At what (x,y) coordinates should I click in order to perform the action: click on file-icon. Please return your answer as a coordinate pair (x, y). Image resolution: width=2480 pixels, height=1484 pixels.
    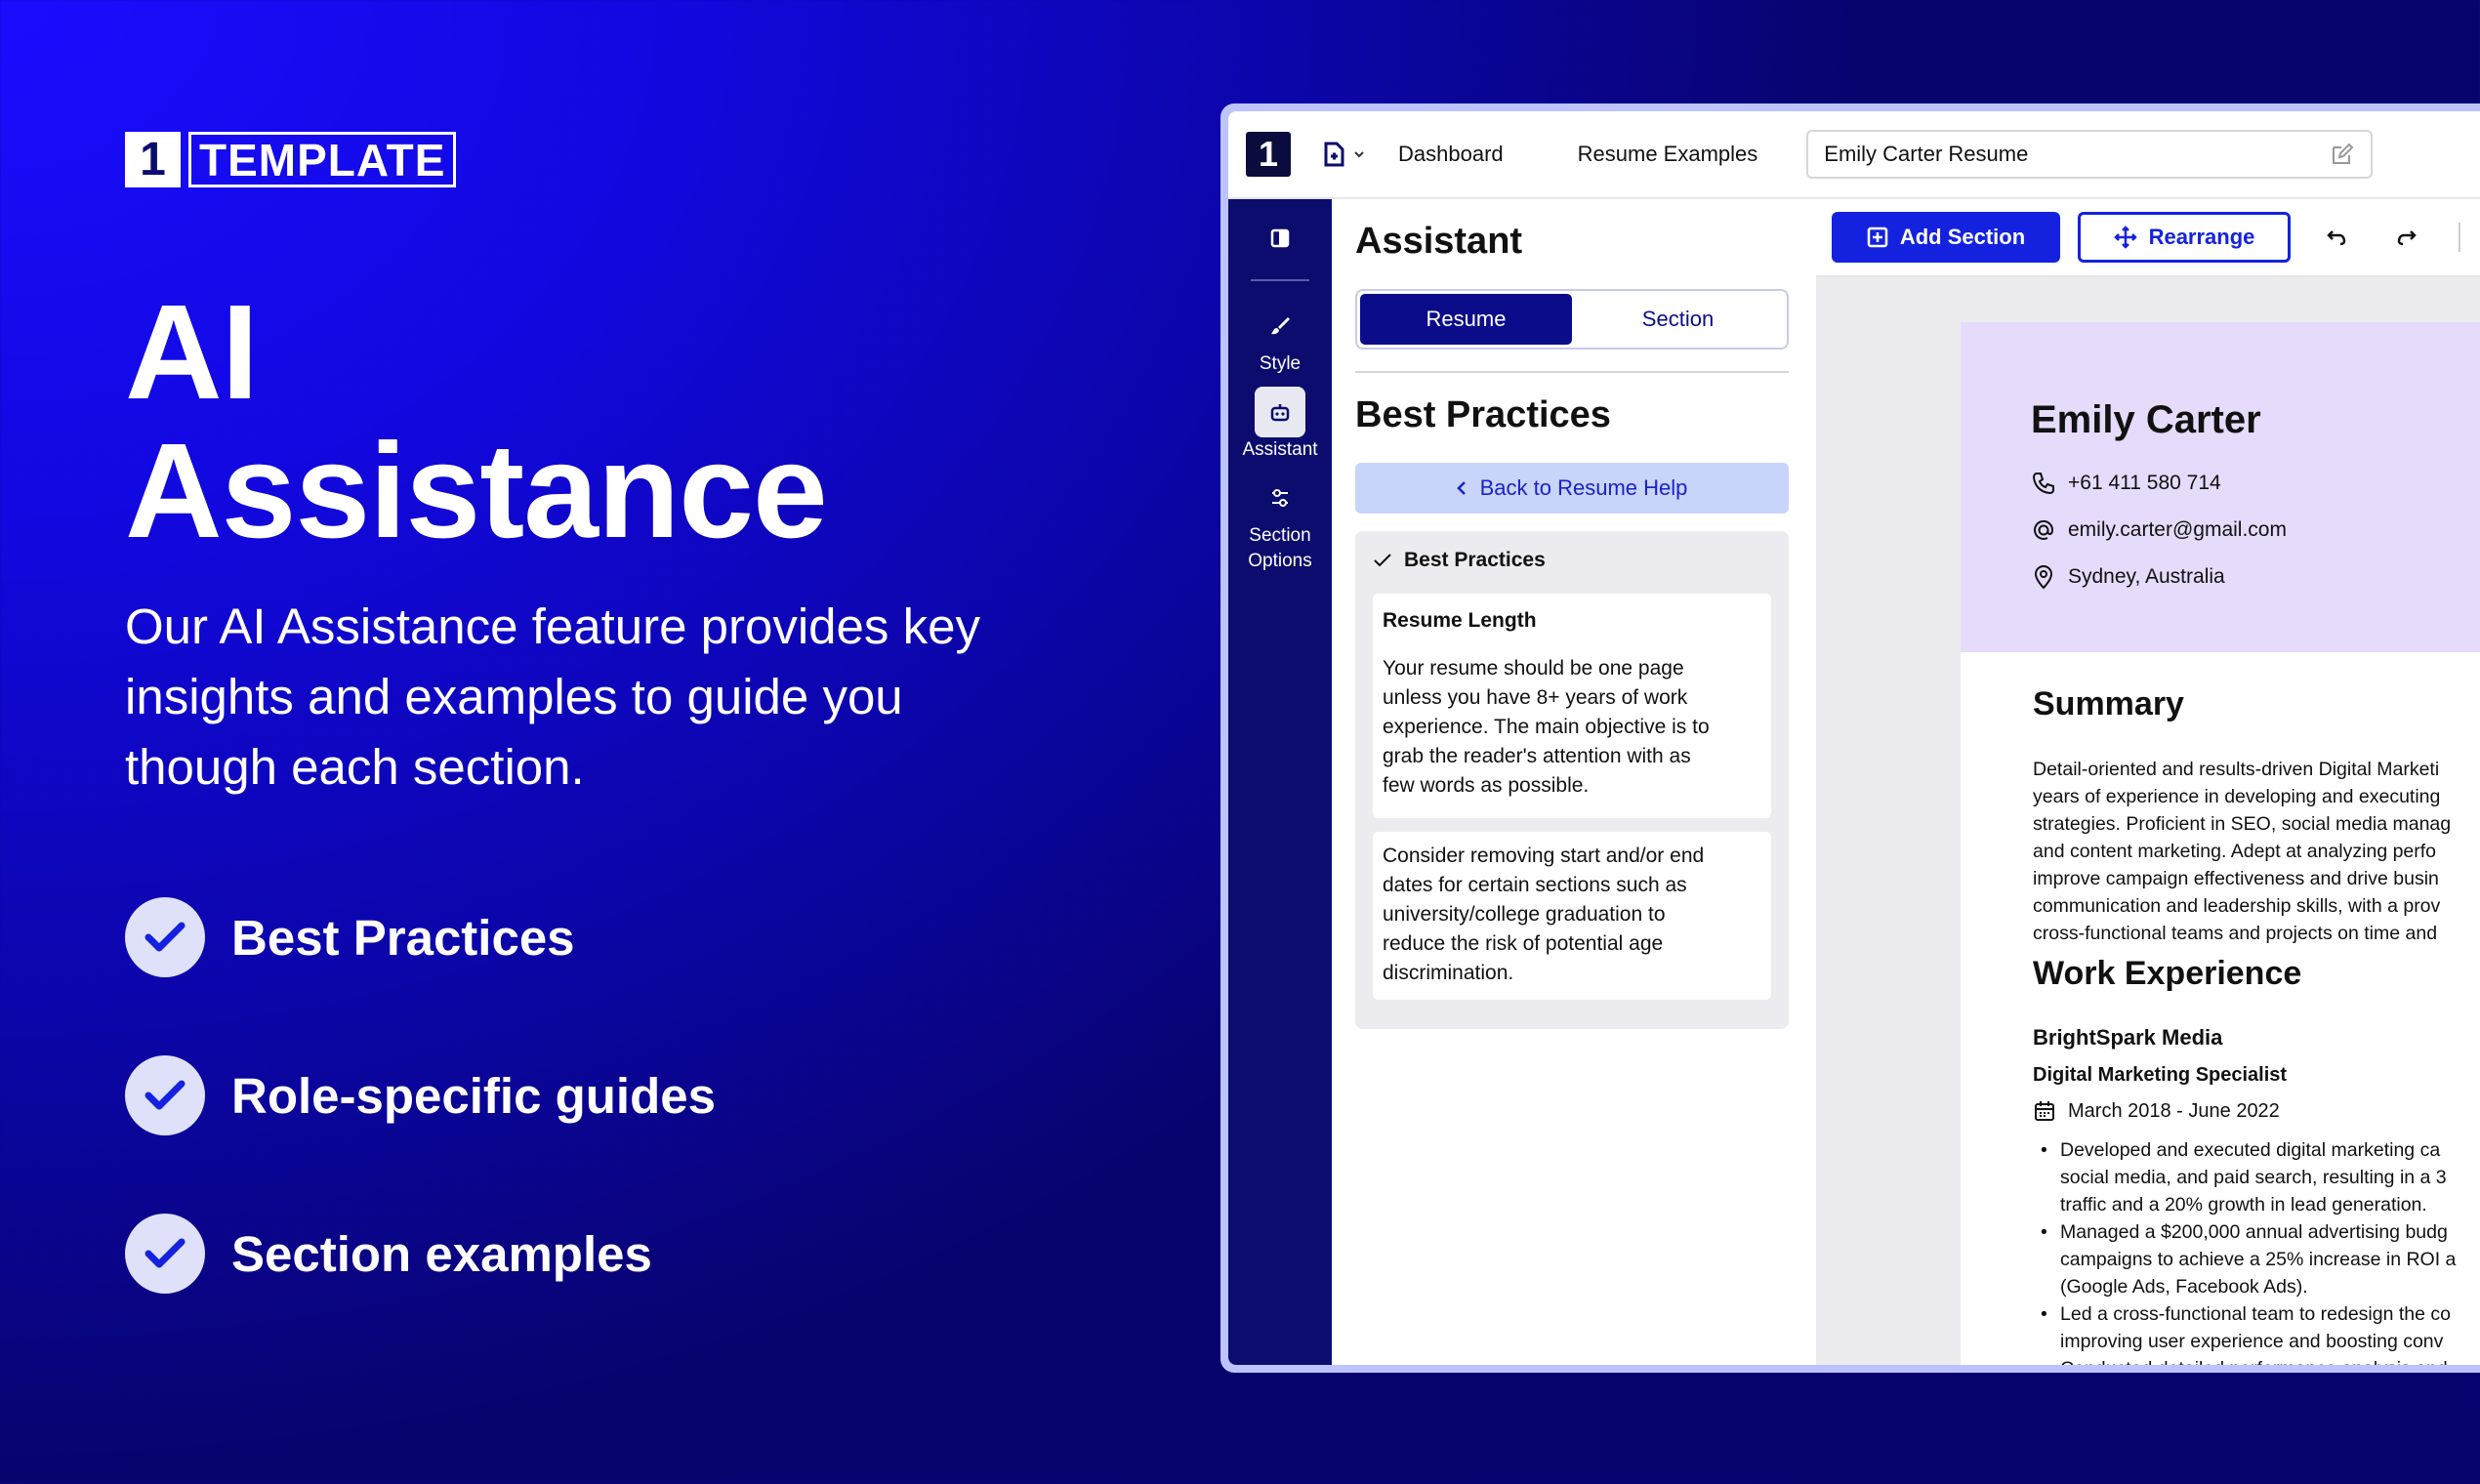
    Looking at the image, I should click on (1334, 154).